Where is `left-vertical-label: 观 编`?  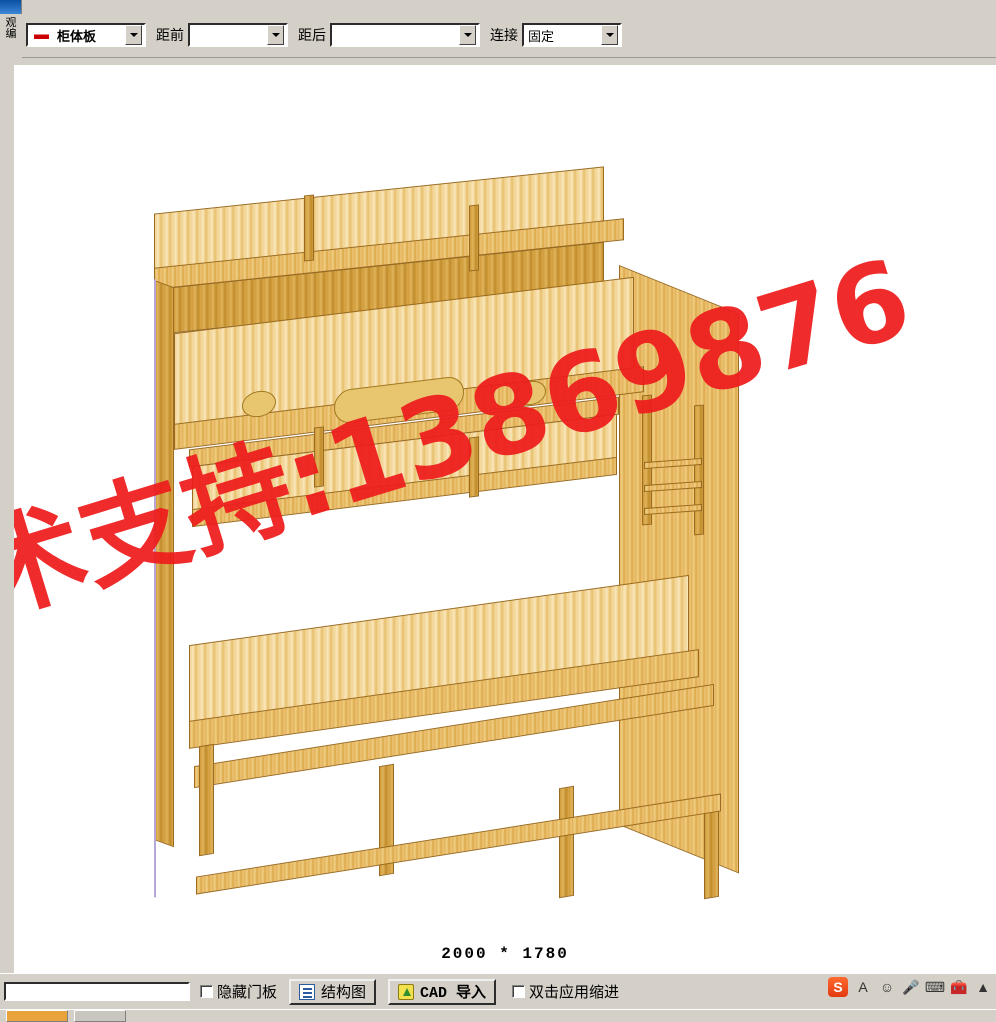
left-vertical-label: 观 编 is located at coordinates (11, 36).